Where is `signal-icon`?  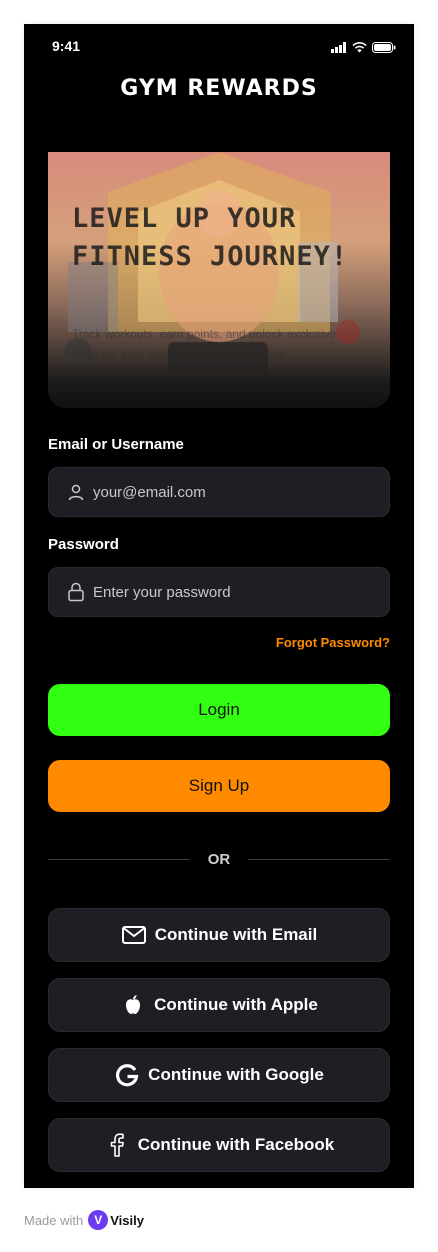 signal-icon is located at coordinates (339, 49).